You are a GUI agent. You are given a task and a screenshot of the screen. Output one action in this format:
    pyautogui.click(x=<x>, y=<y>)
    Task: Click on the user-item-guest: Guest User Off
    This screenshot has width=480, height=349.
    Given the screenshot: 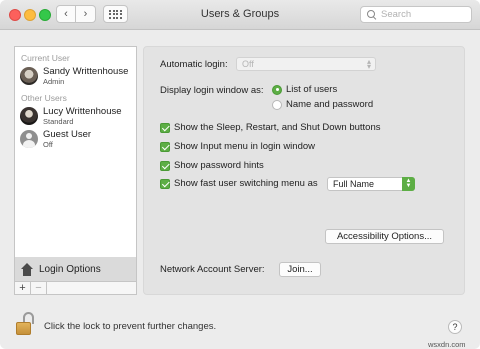 What is the action you would take?
    pyautogui.click(x=77, y=139)
    